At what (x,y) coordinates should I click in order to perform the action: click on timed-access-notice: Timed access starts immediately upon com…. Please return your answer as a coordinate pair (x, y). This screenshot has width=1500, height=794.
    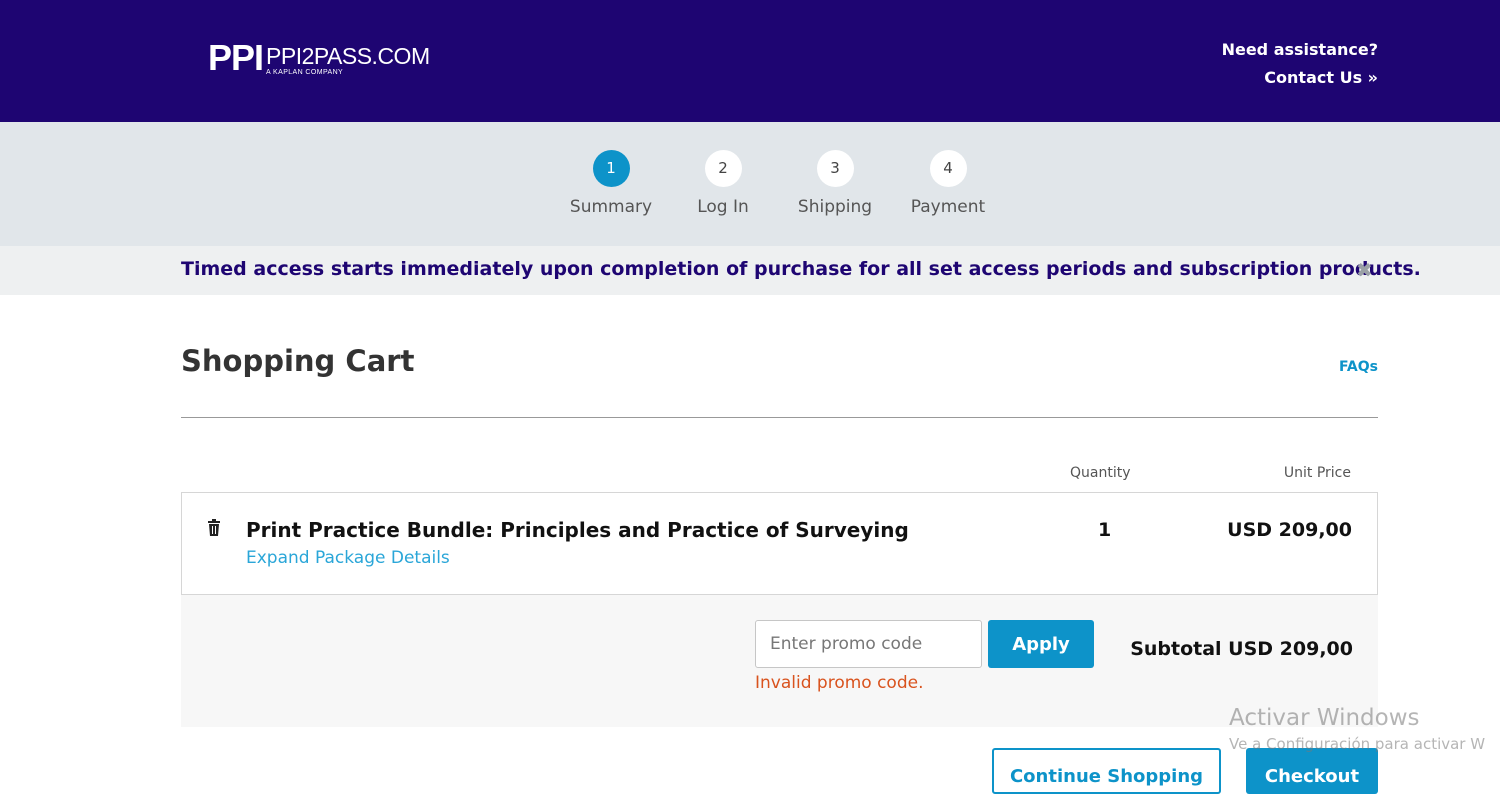
    Looking at the image, I should click on (750, 270).